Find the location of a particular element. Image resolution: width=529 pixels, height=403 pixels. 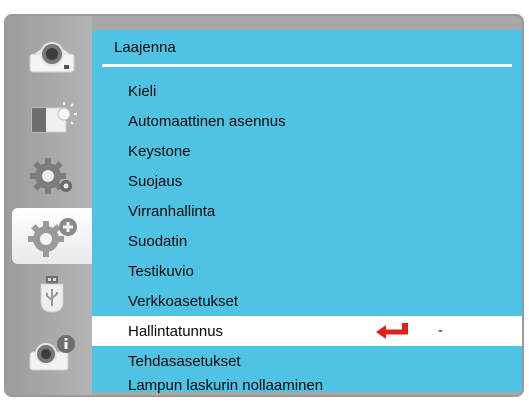

sidebar-item-usb is located at coordinates (52, 294).